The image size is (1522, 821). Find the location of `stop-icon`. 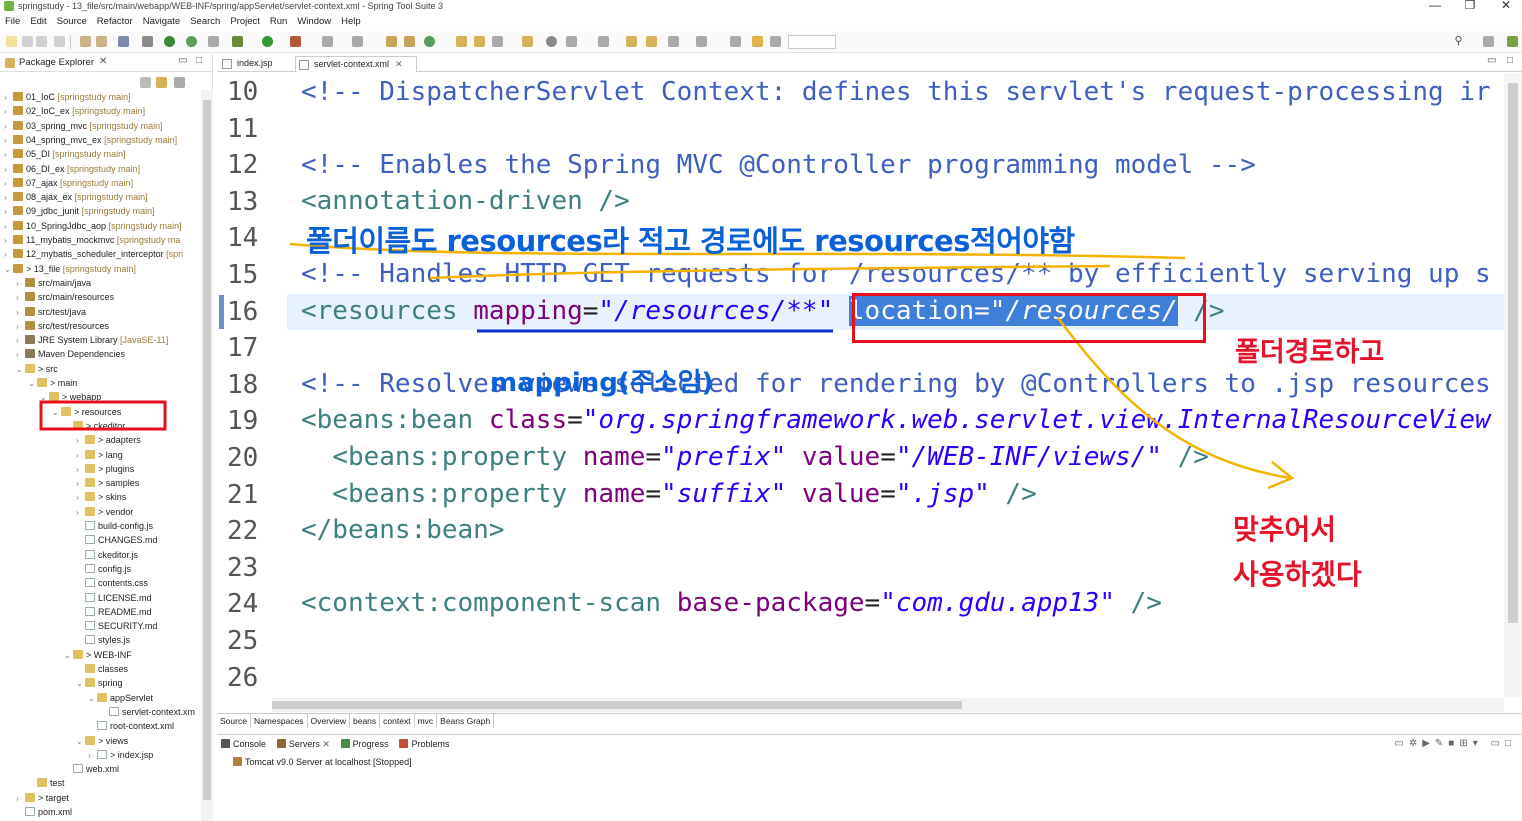

stop-icon is located at coordinates (327, 41).